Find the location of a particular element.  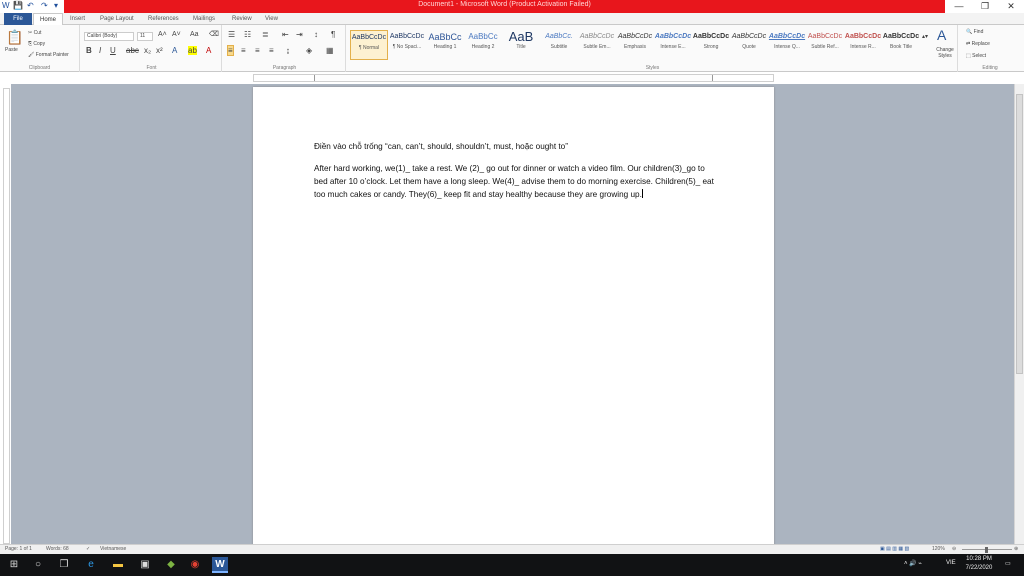

customize-qat-icon: ▾ is located at coordinates (56, 6).